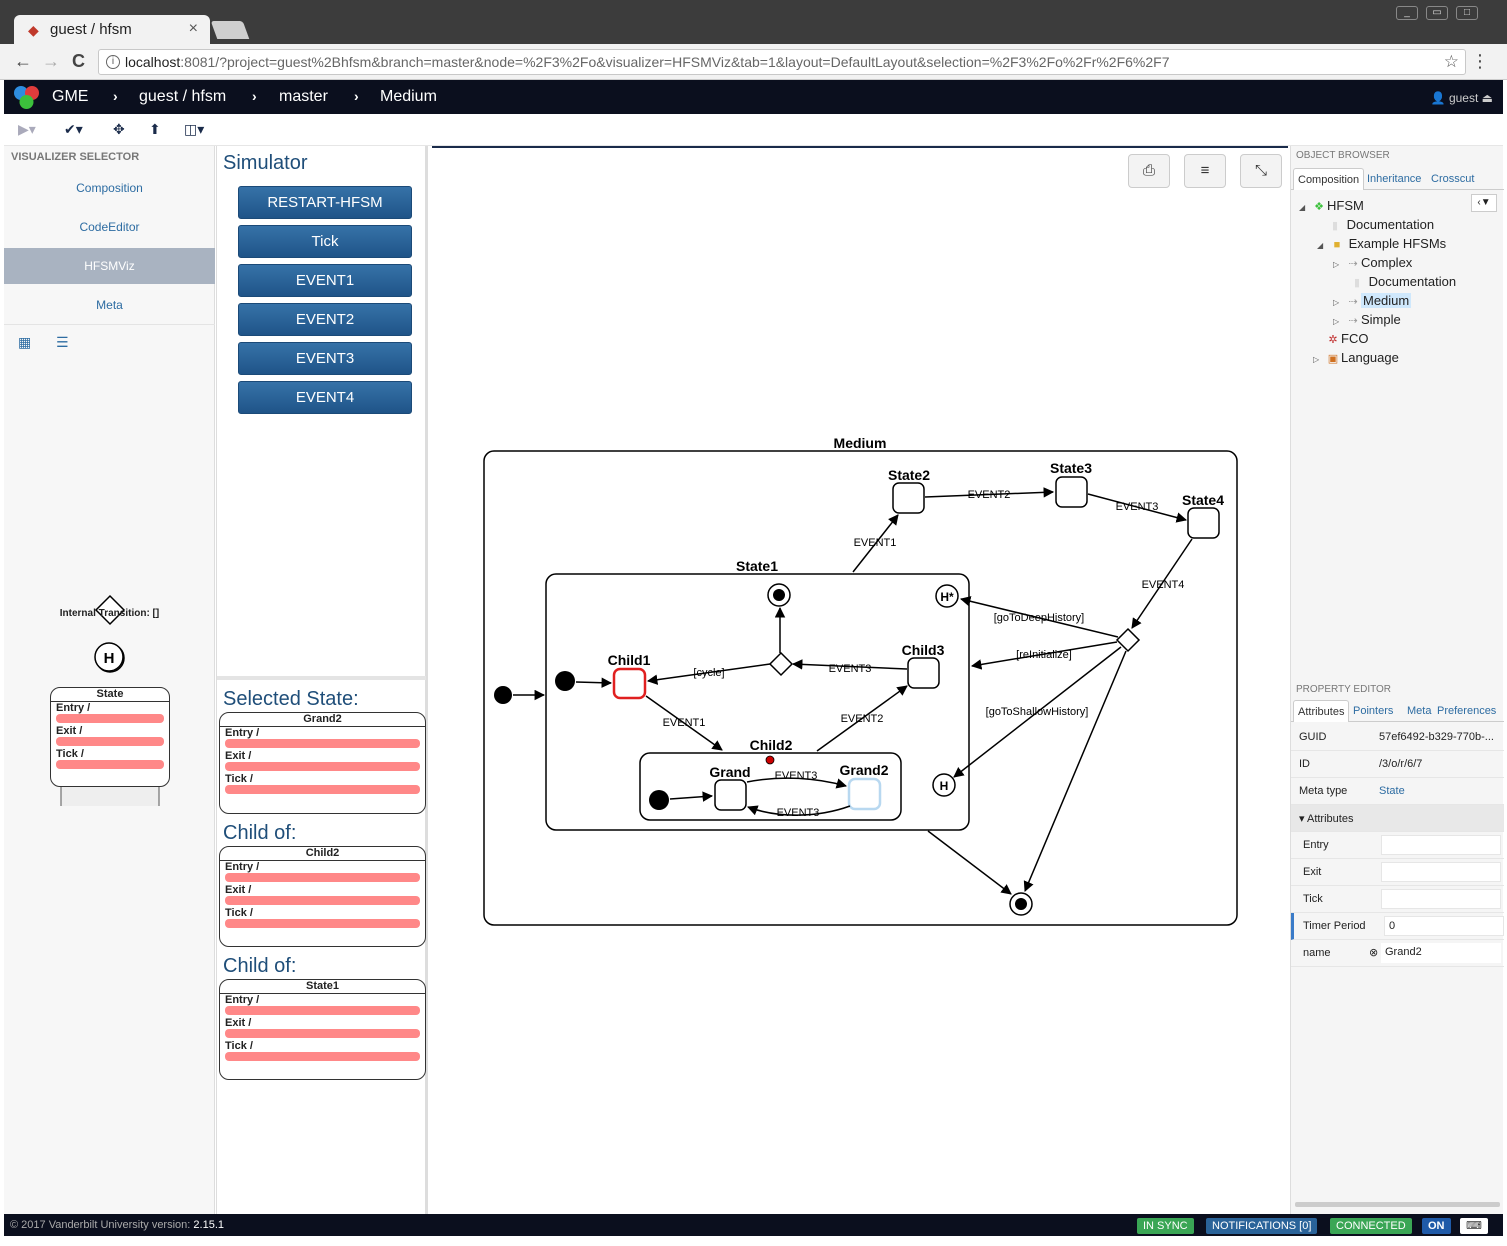 This screenshot has width=1507, height=1246. I want to click on prop-key: Exit, so click(1312, 872).